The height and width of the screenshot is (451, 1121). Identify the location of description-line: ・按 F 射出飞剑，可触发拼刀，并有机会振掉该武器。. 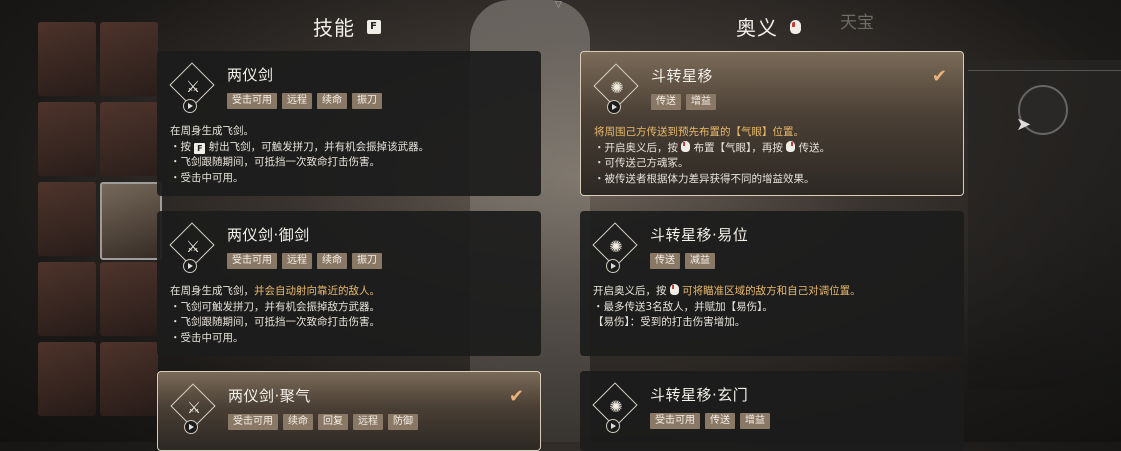
(350, 148).